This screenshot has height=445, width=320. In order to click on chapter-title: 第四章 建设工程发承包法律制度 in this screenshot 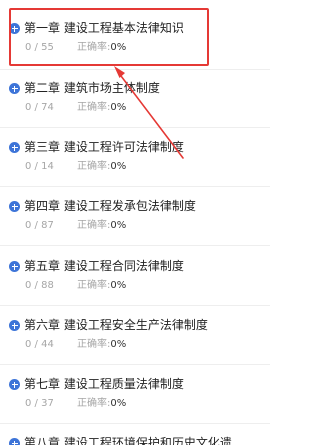, I will do `click(110, 206)`.